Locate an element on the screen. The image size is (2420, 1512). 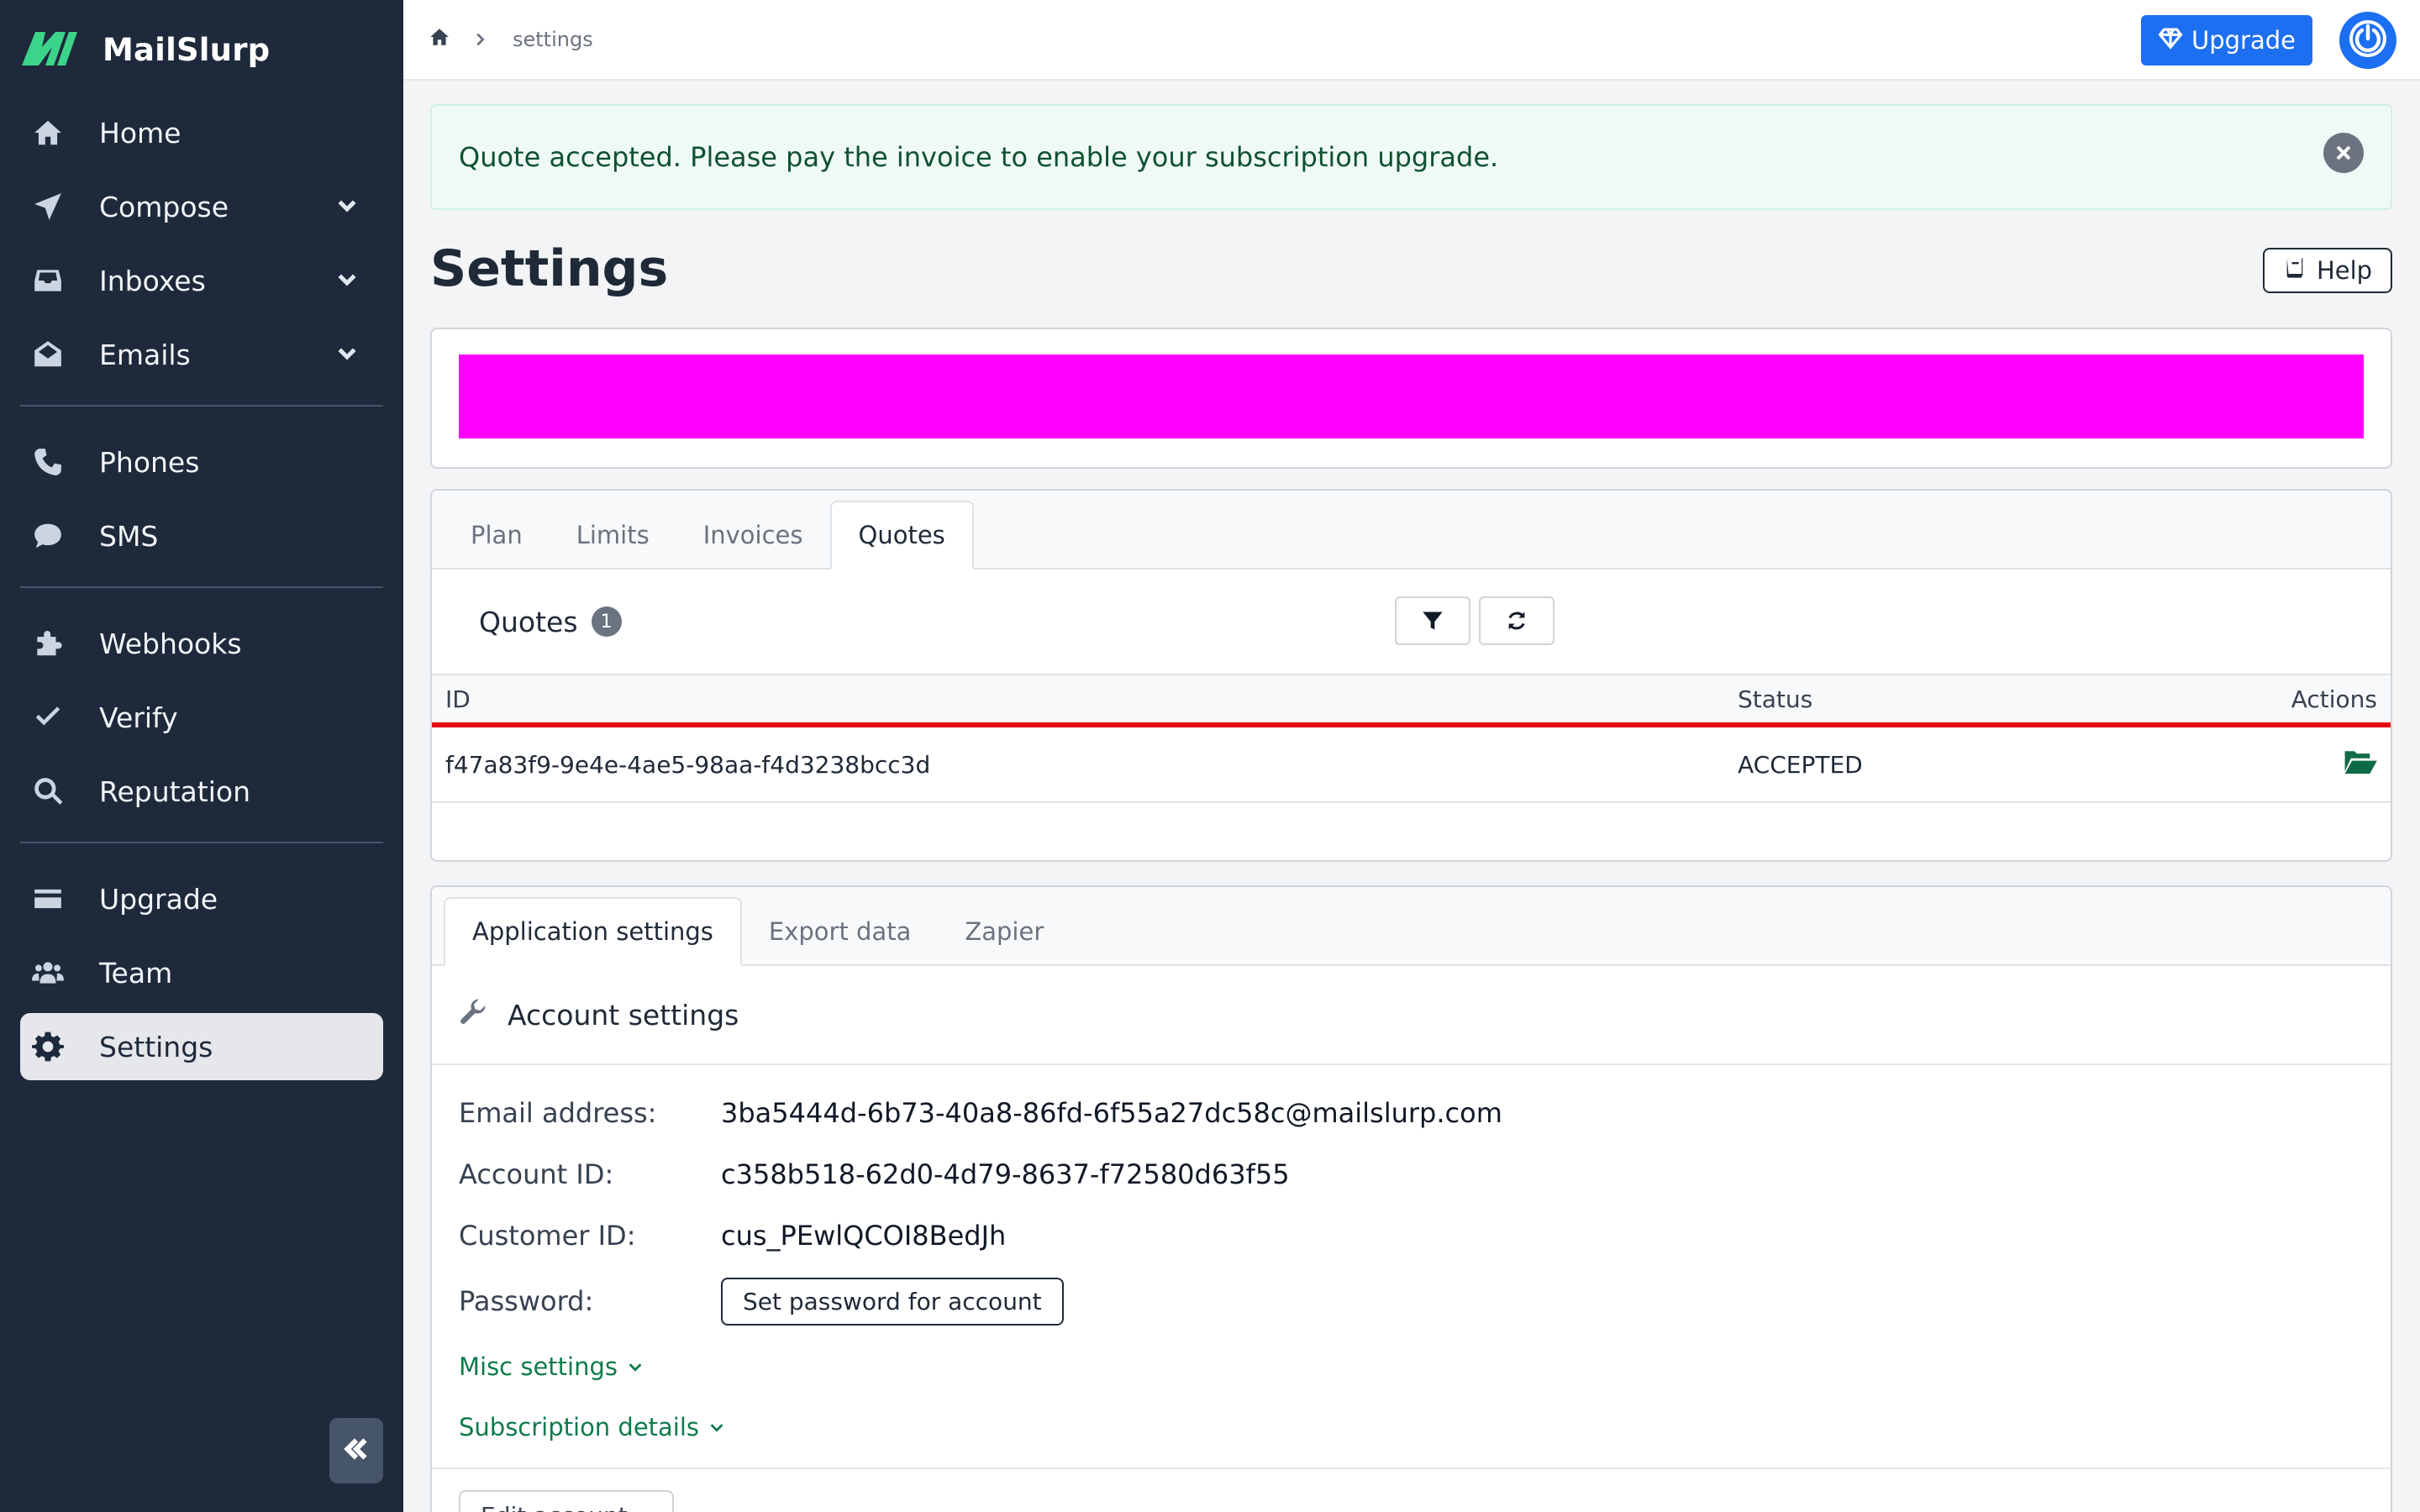
field-label: Email address: is located at coordinates (558, 1112).